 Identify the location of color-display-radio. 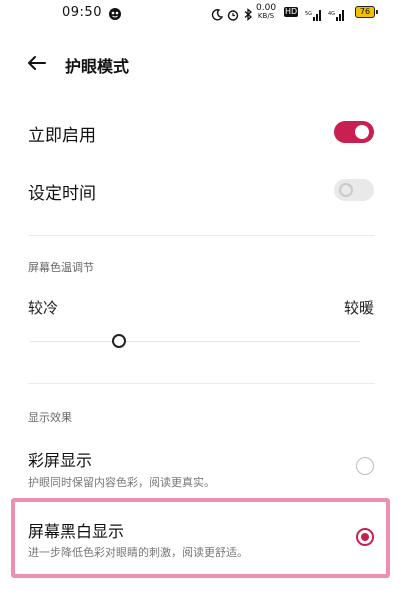
(365, 466).